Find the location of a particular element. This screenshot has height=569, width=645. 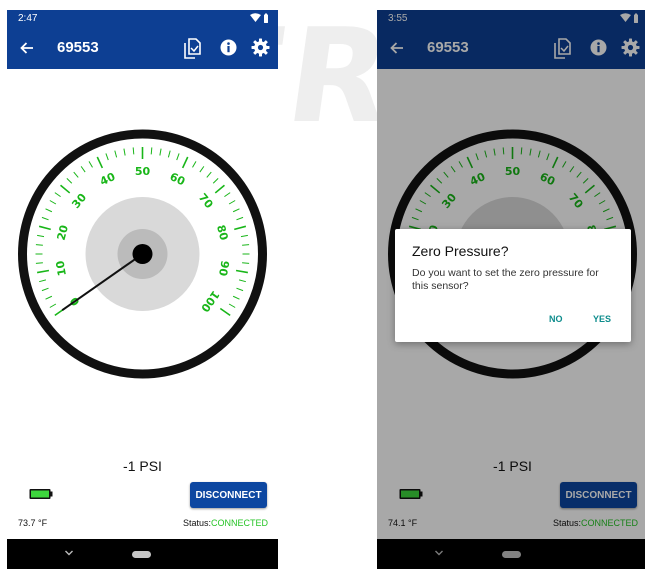

copy-icon is located at coordinates (192, 48).